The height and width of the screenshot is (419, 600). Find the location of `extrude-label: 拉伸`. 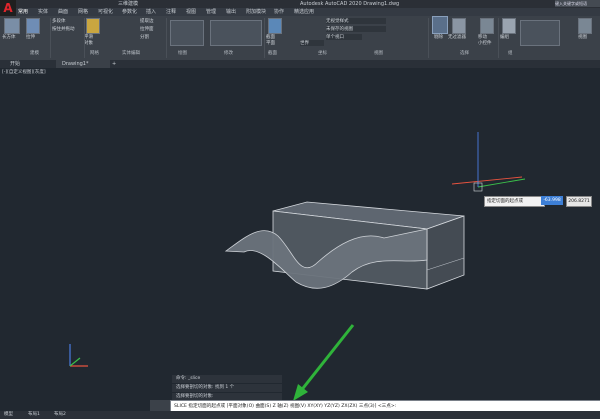

extrude-label: 拉伸 is located at coordinates (30, 37).